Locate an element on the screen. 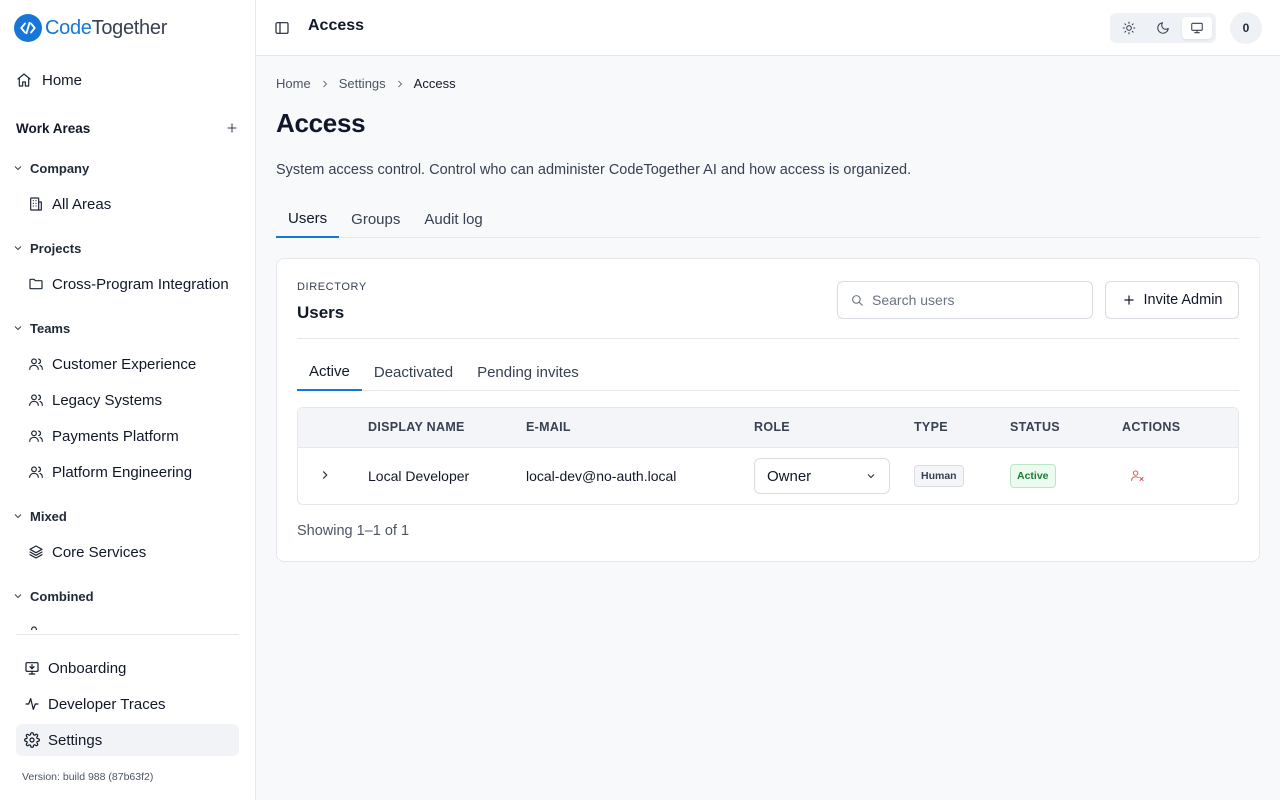  column-status: STATUS is located at coordinates (1035, 427).